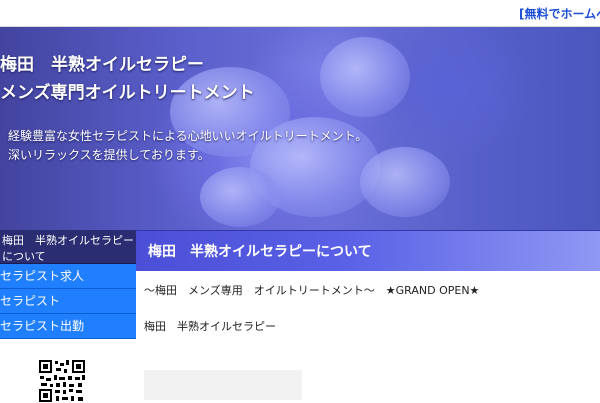 Image resolution: width=600 pixels, height=403 pixels. What do you see at coordinates (223, 385) in the screenshot?
I see `image-placeholder` at bounding box center [223, 385].